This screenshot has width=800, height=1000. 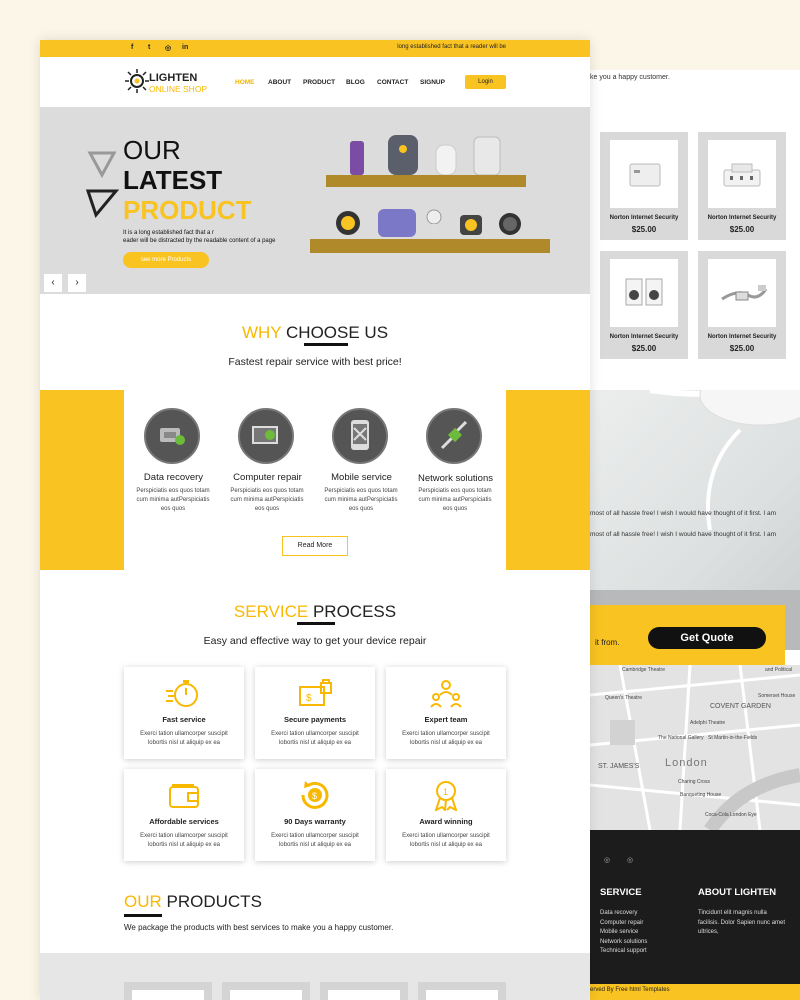 What do you see at coordinates (686, 763) in the screenshot?
I see `map-label: London` at bounding box center [686, 763].